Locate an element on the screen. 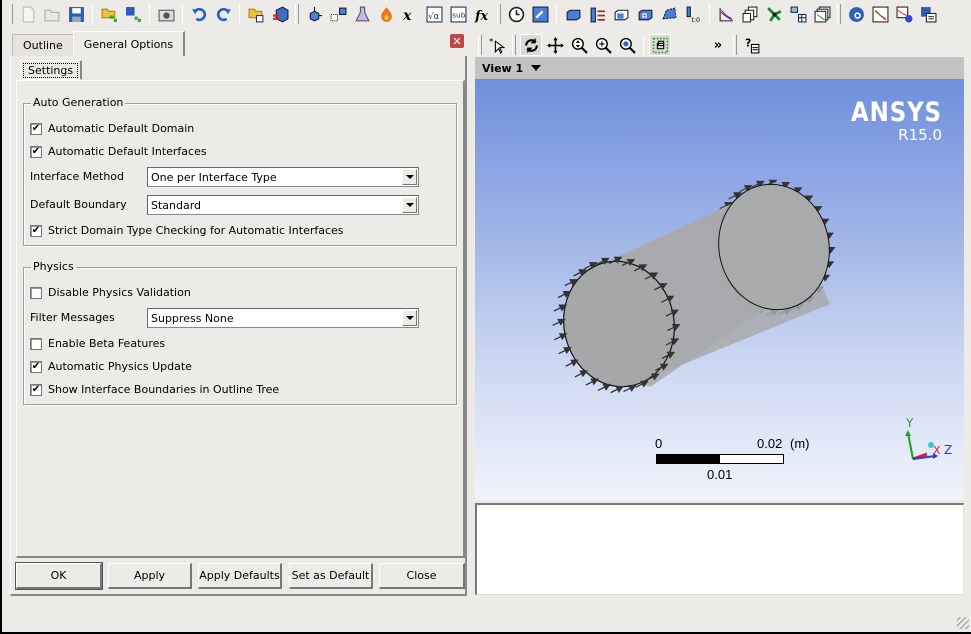 The height and width of the screenshot is (634, 971). redo-icon is located at coordinates (223, 14).